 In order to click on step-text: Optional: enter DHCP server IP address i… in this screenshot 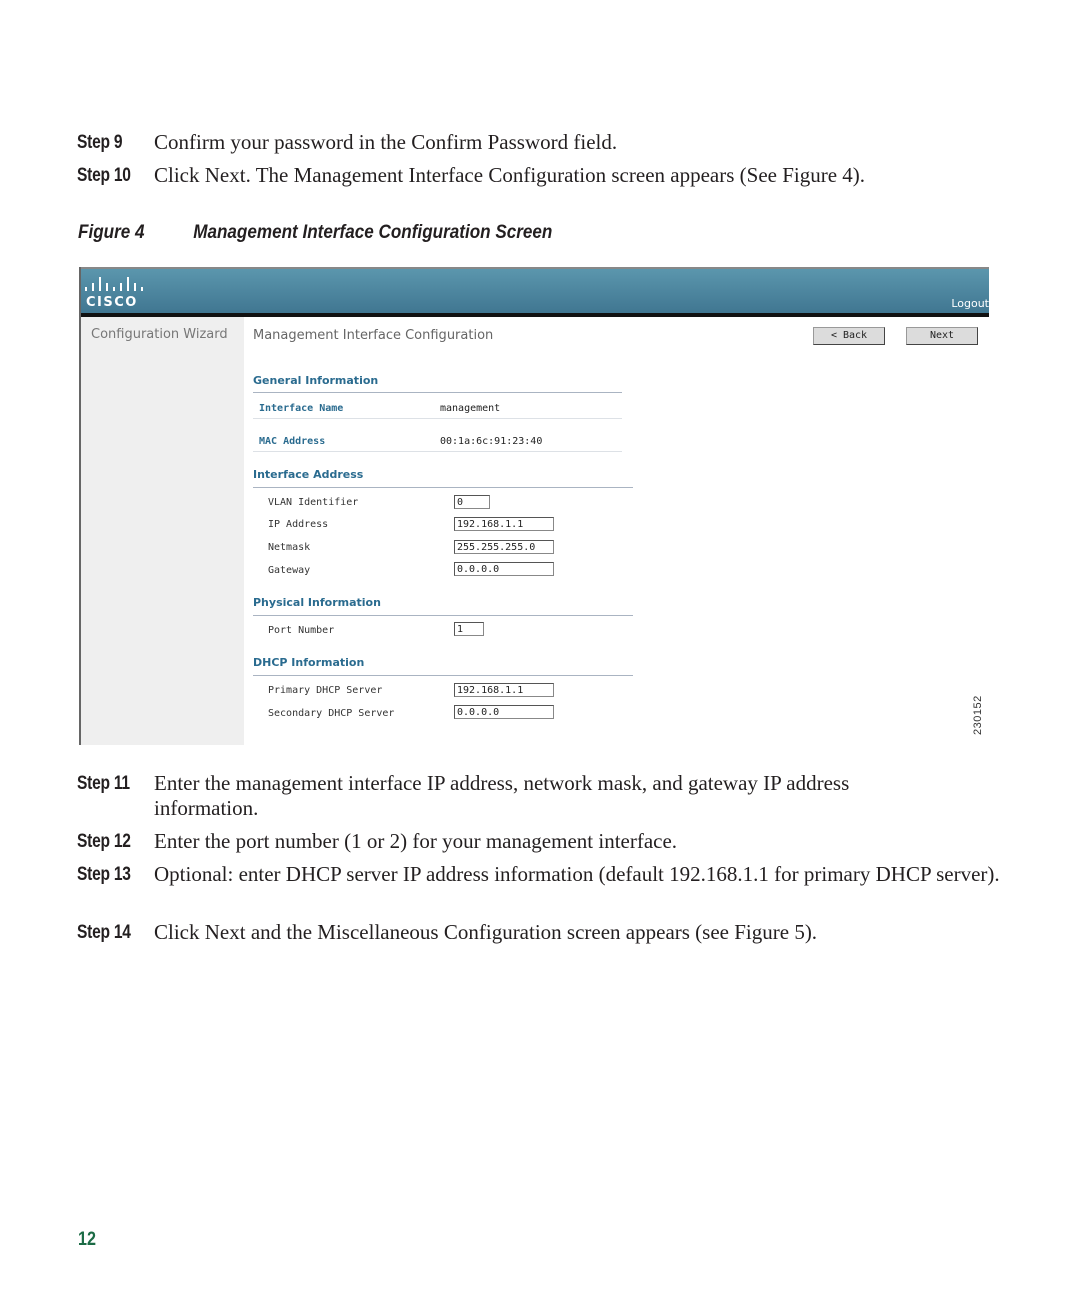, I will do `click(577, 874)`.